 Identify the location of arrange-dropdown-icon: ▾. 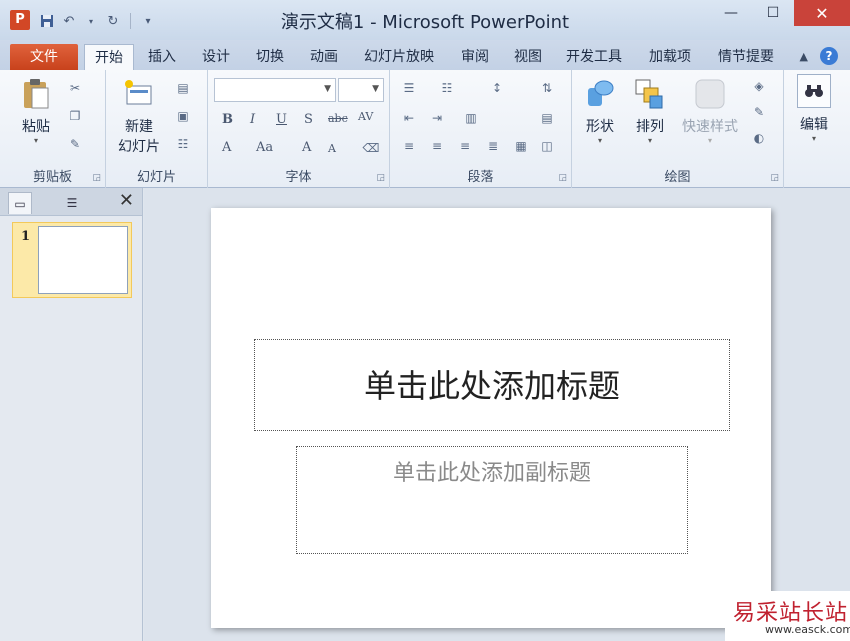
(649, 140).